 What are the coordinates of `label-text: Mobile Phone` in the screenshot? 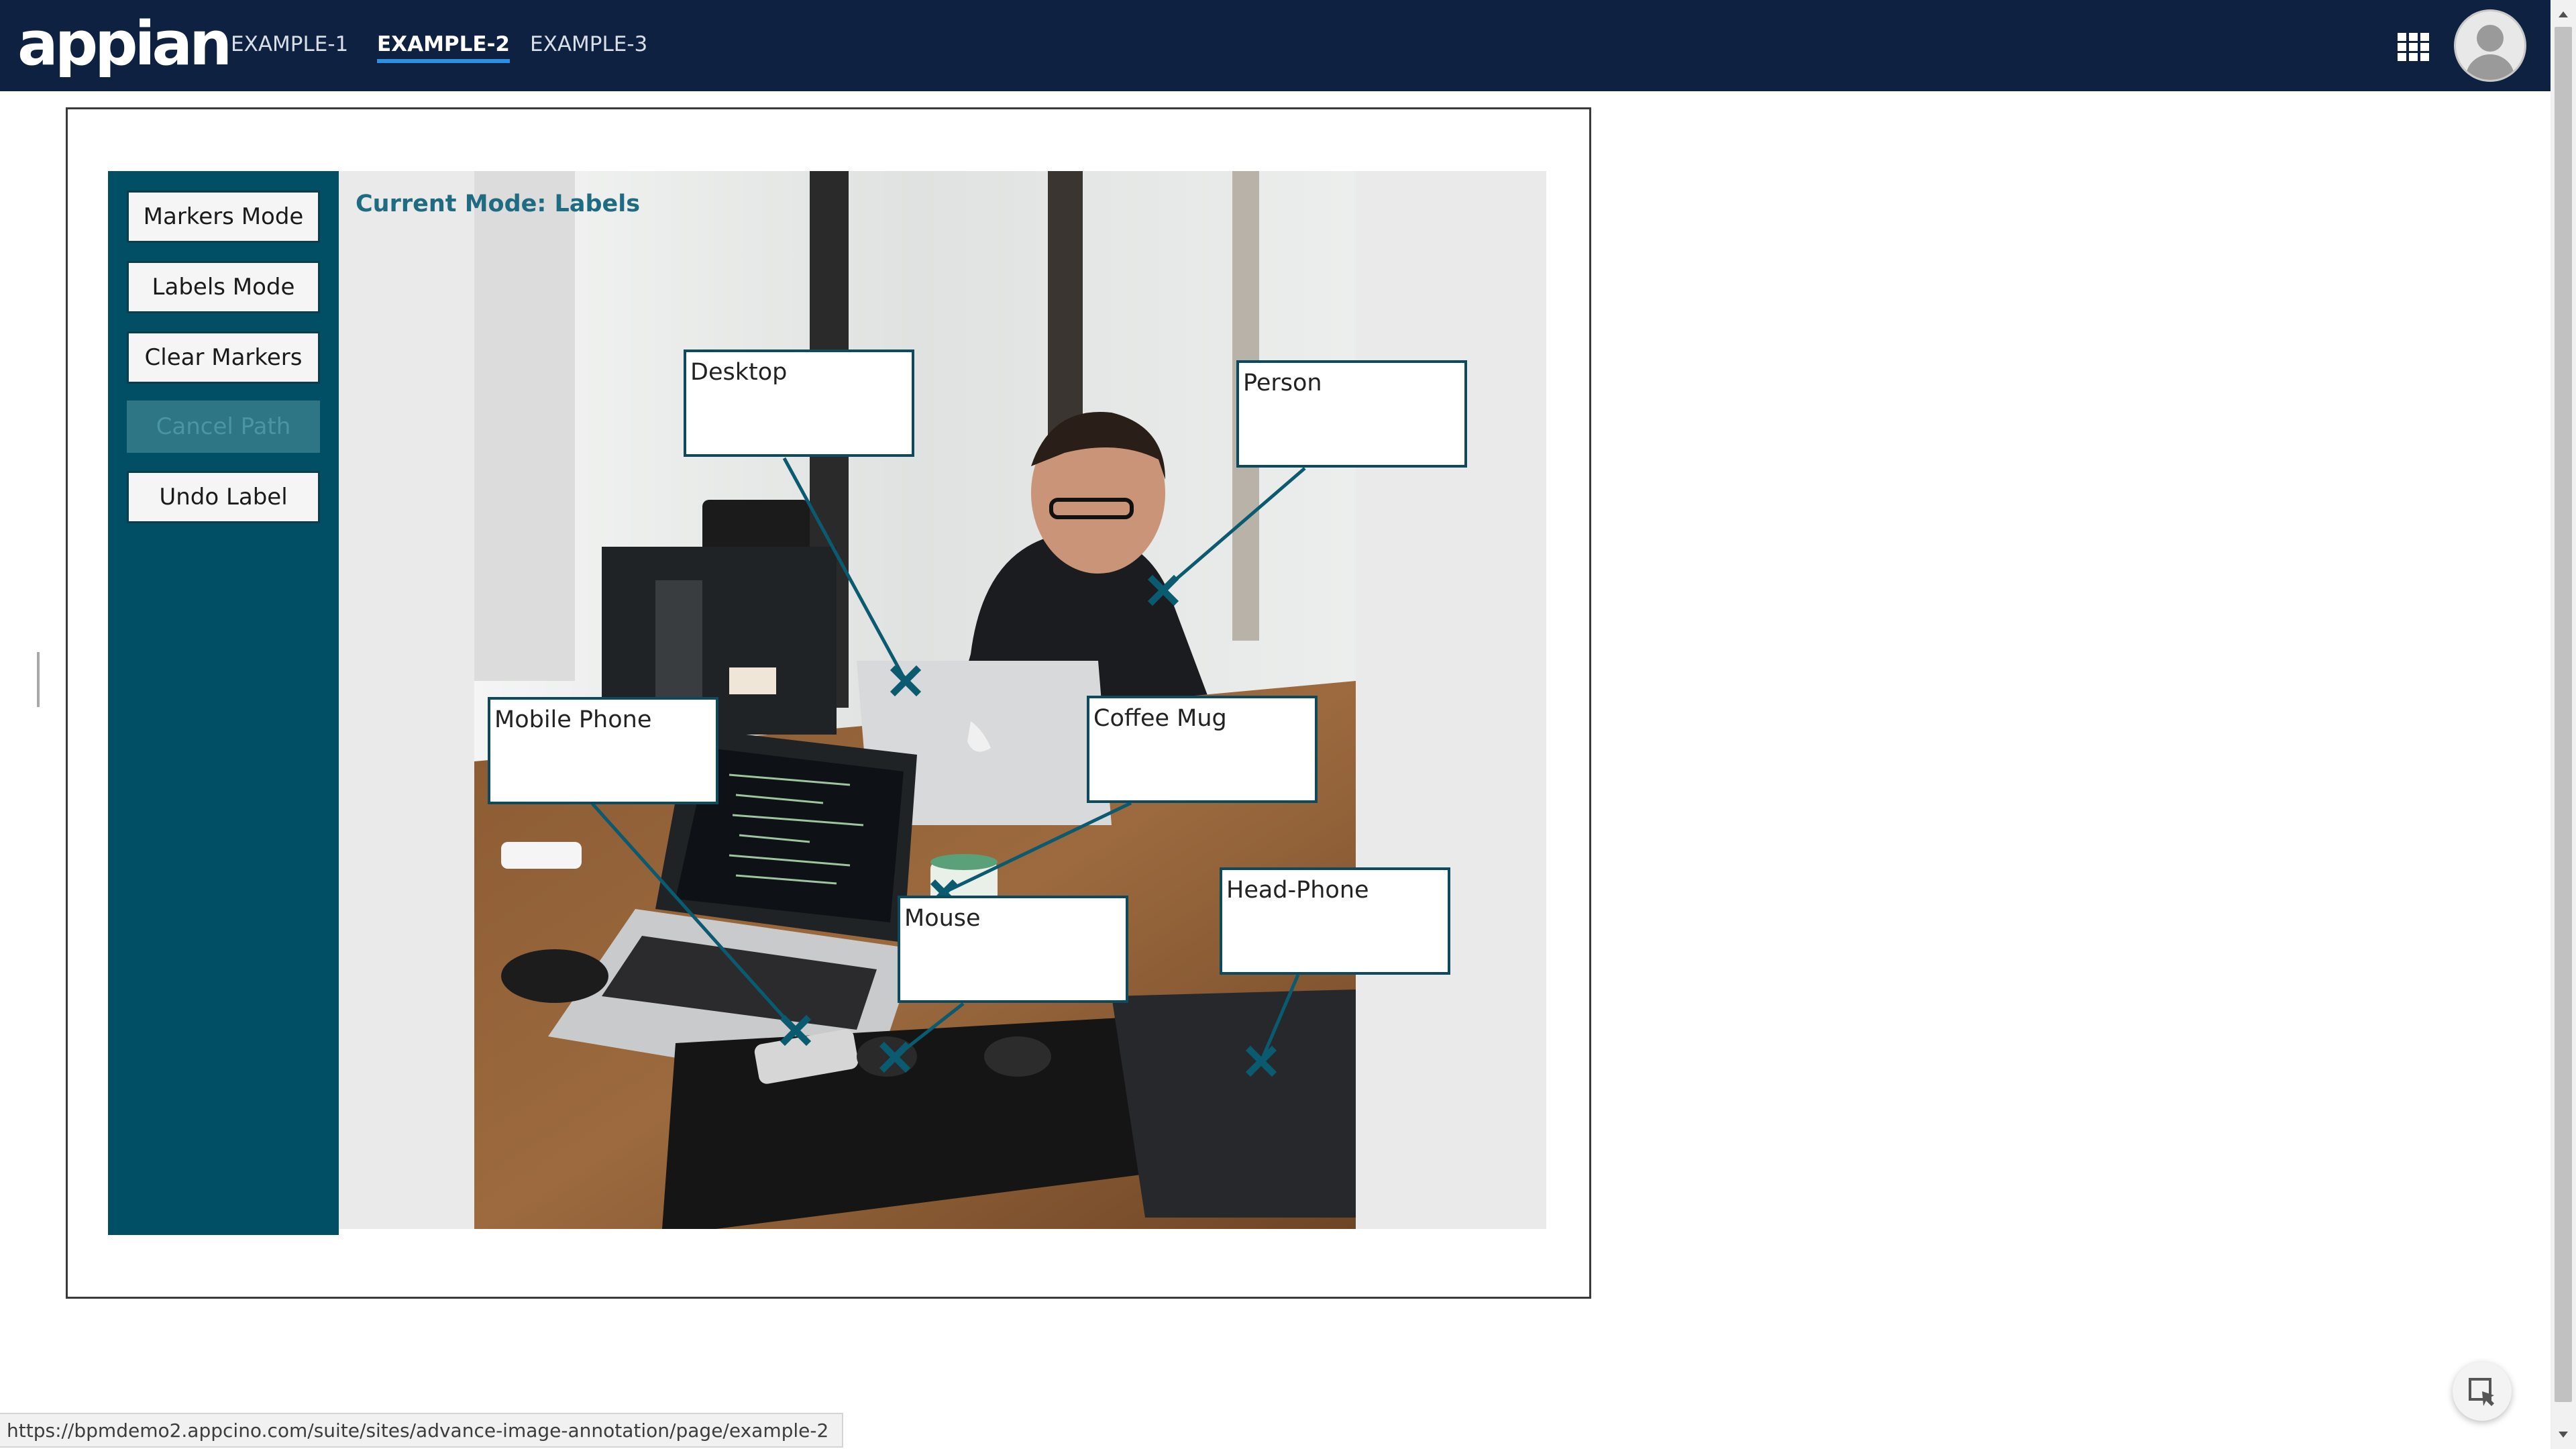 It's located at (573, 719).